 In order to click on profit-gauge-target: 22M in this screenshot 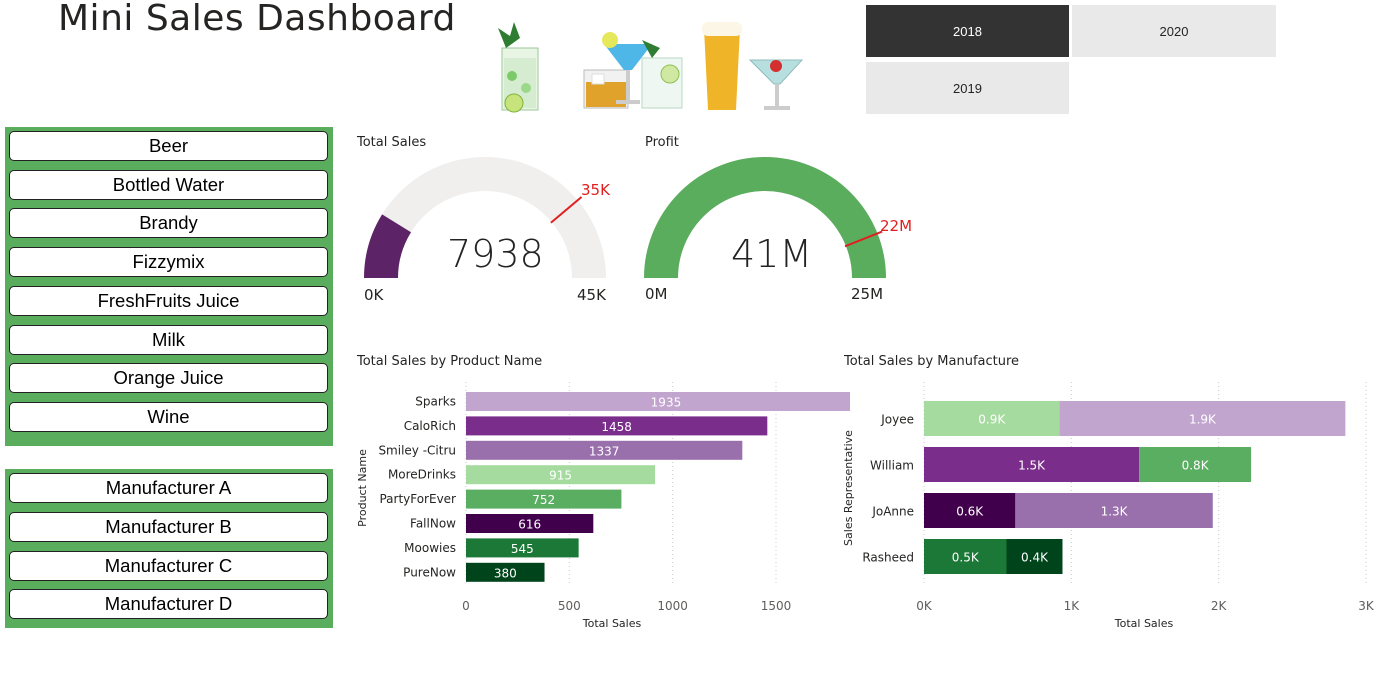, I will do `click(896, 226)`.